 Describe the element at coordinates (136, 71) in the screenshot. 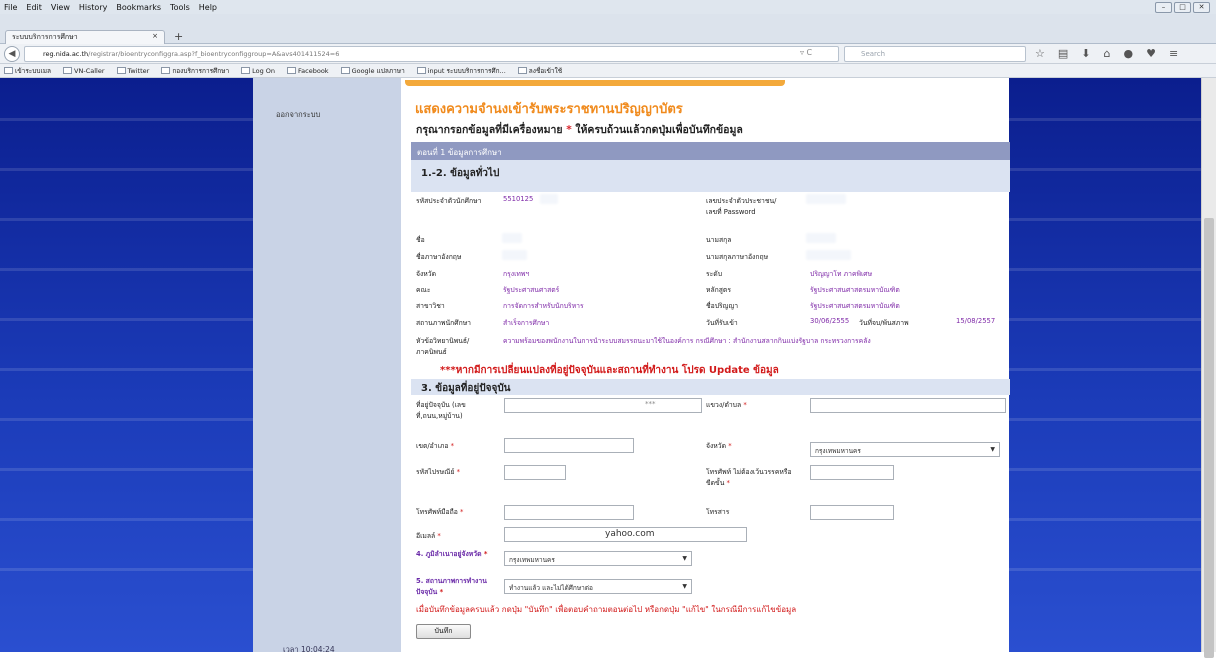

I see `bookmark-item: Twitter` at that location.